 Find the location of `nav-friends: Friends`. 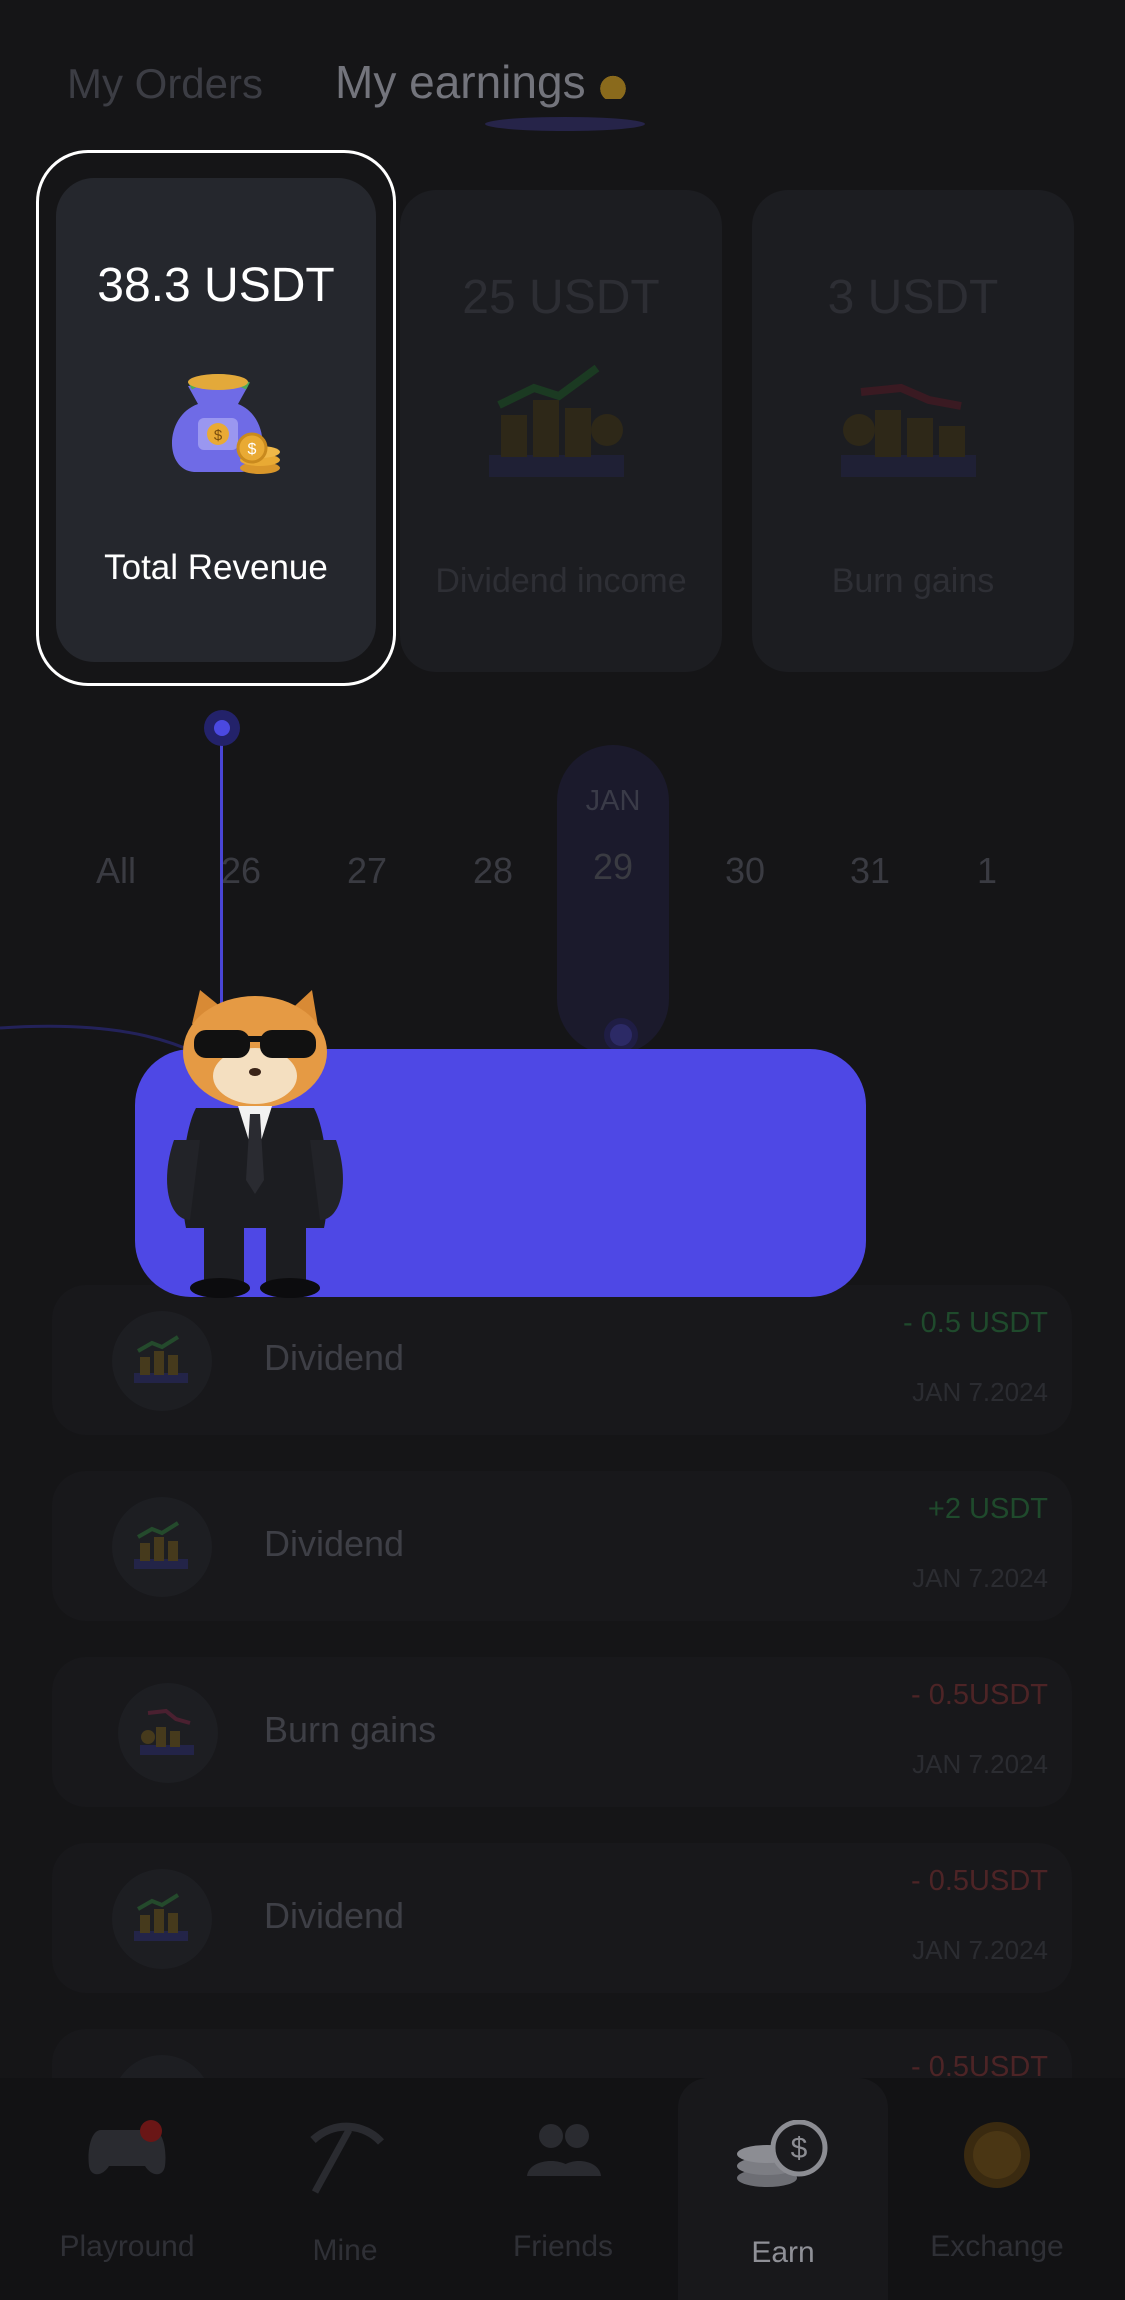

nav-friends: Friends is located at coordinates (563, 2189).